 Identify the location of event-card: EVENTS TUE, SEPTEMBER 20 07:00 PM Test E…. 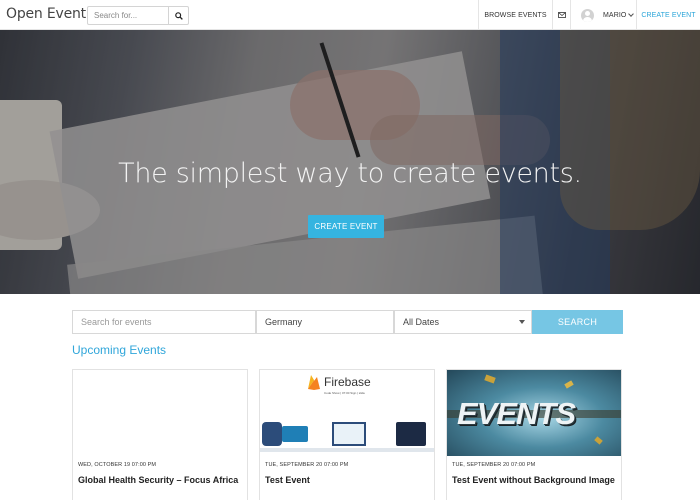
(534, 434).